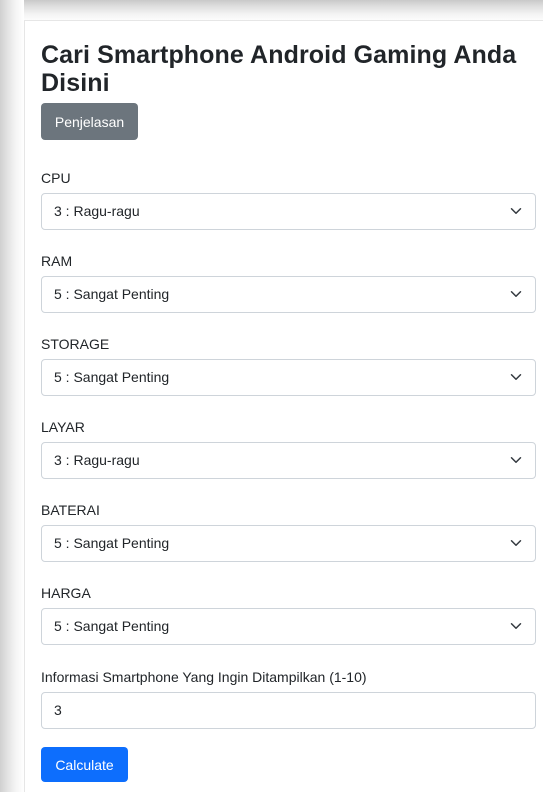  What do you see at coordinates (63, 427) in the screenshot?
I see `layar-label: LAYAR` at bounding box center [63, 427].